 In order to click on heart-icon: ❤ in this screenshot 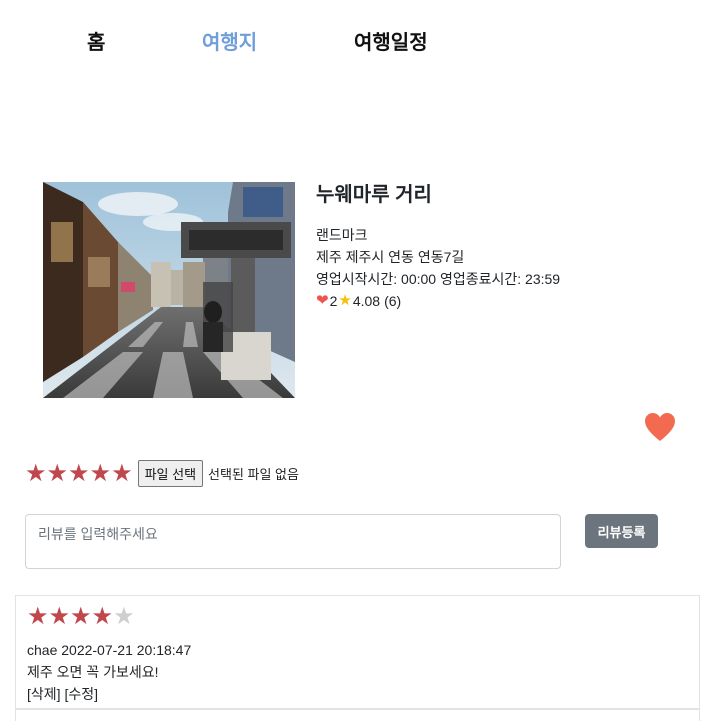, I will do `click(322, 300)`.